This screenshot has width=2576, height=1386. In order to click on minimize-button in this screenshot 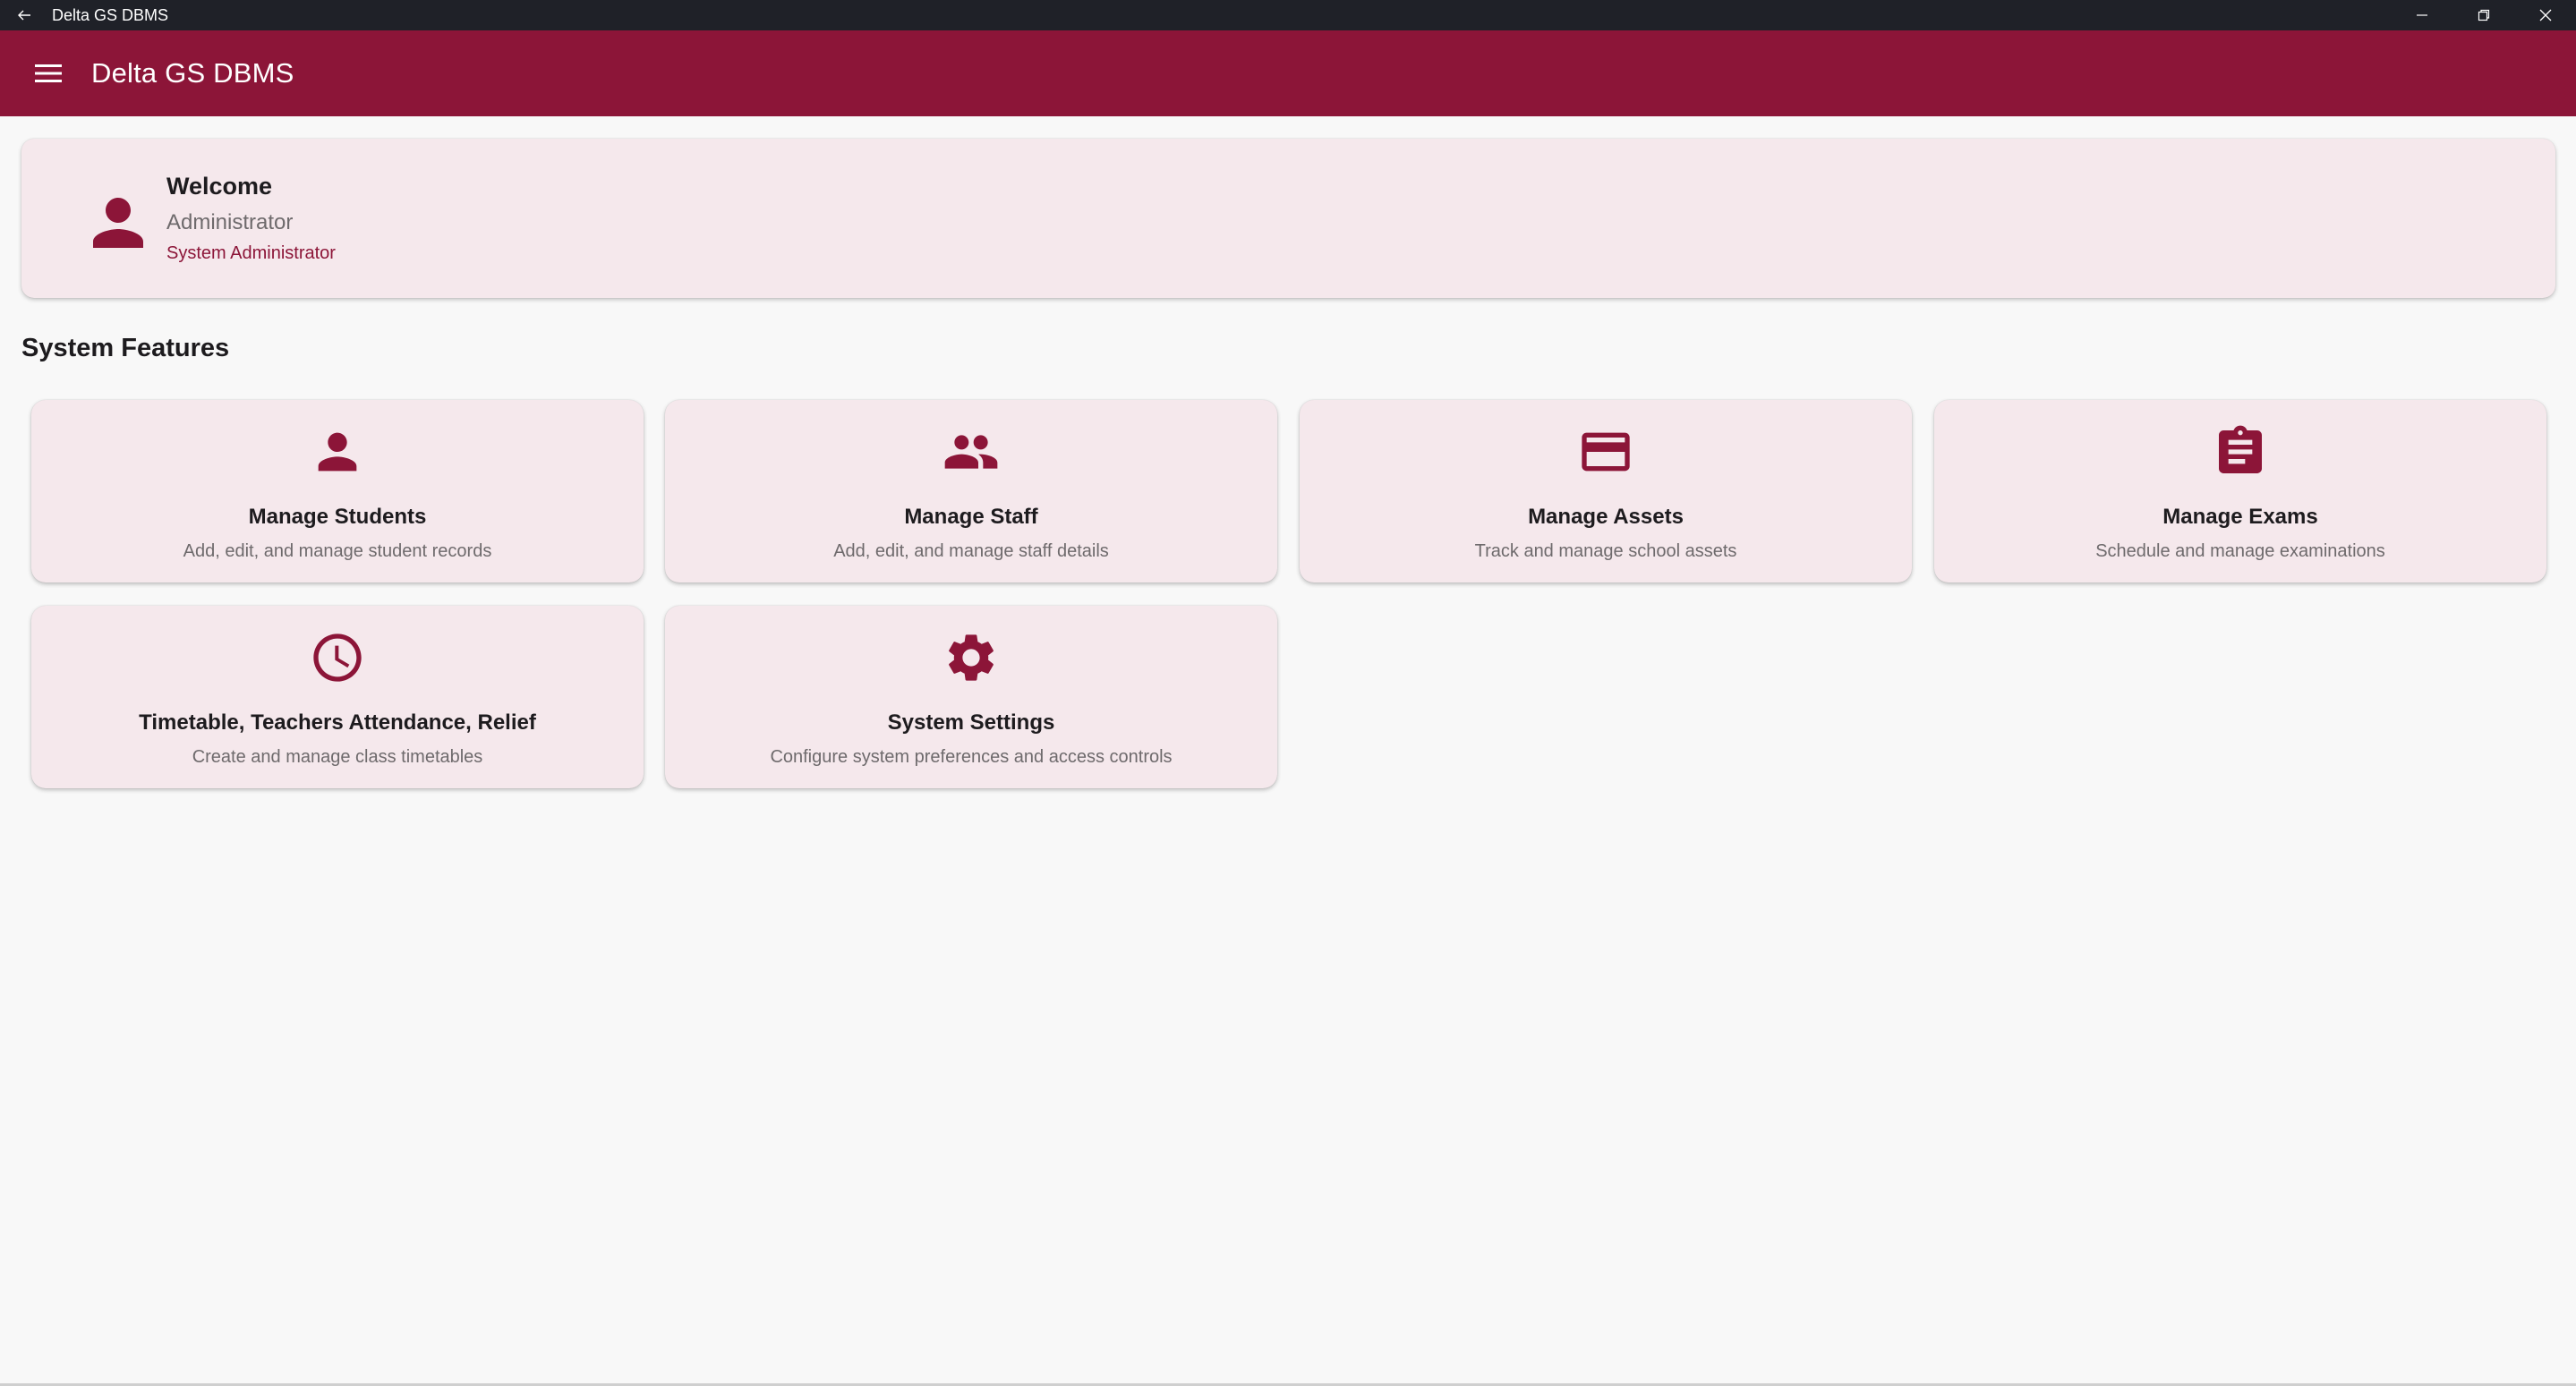, I will do `click(2421, 15)`.